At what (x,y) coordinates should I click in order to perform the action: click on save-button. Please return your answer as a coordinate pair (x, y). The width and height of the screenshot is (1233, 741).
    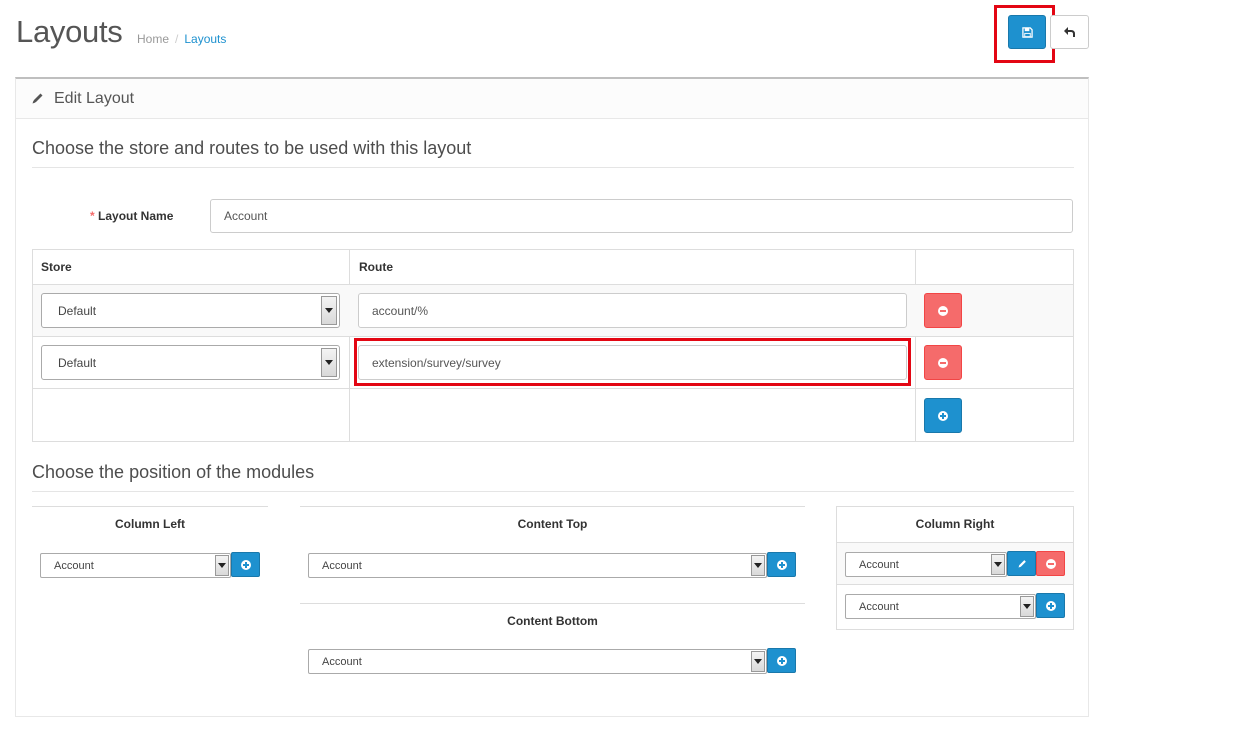
    Looking at the image, I should click on (1027, 32).